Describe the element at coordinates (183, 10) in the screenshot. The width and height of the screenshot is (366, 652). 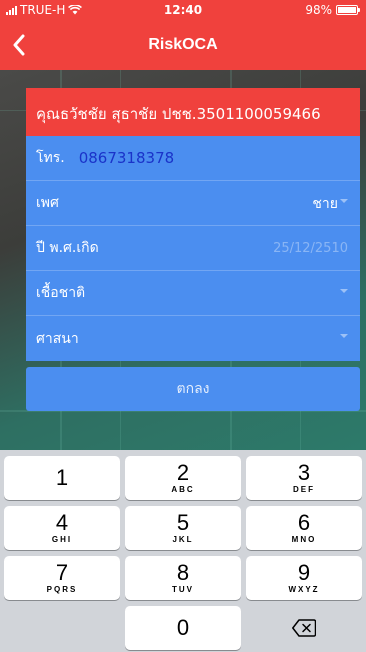
I see `status-bar: TRUE-H 12:40 98%` at that location.